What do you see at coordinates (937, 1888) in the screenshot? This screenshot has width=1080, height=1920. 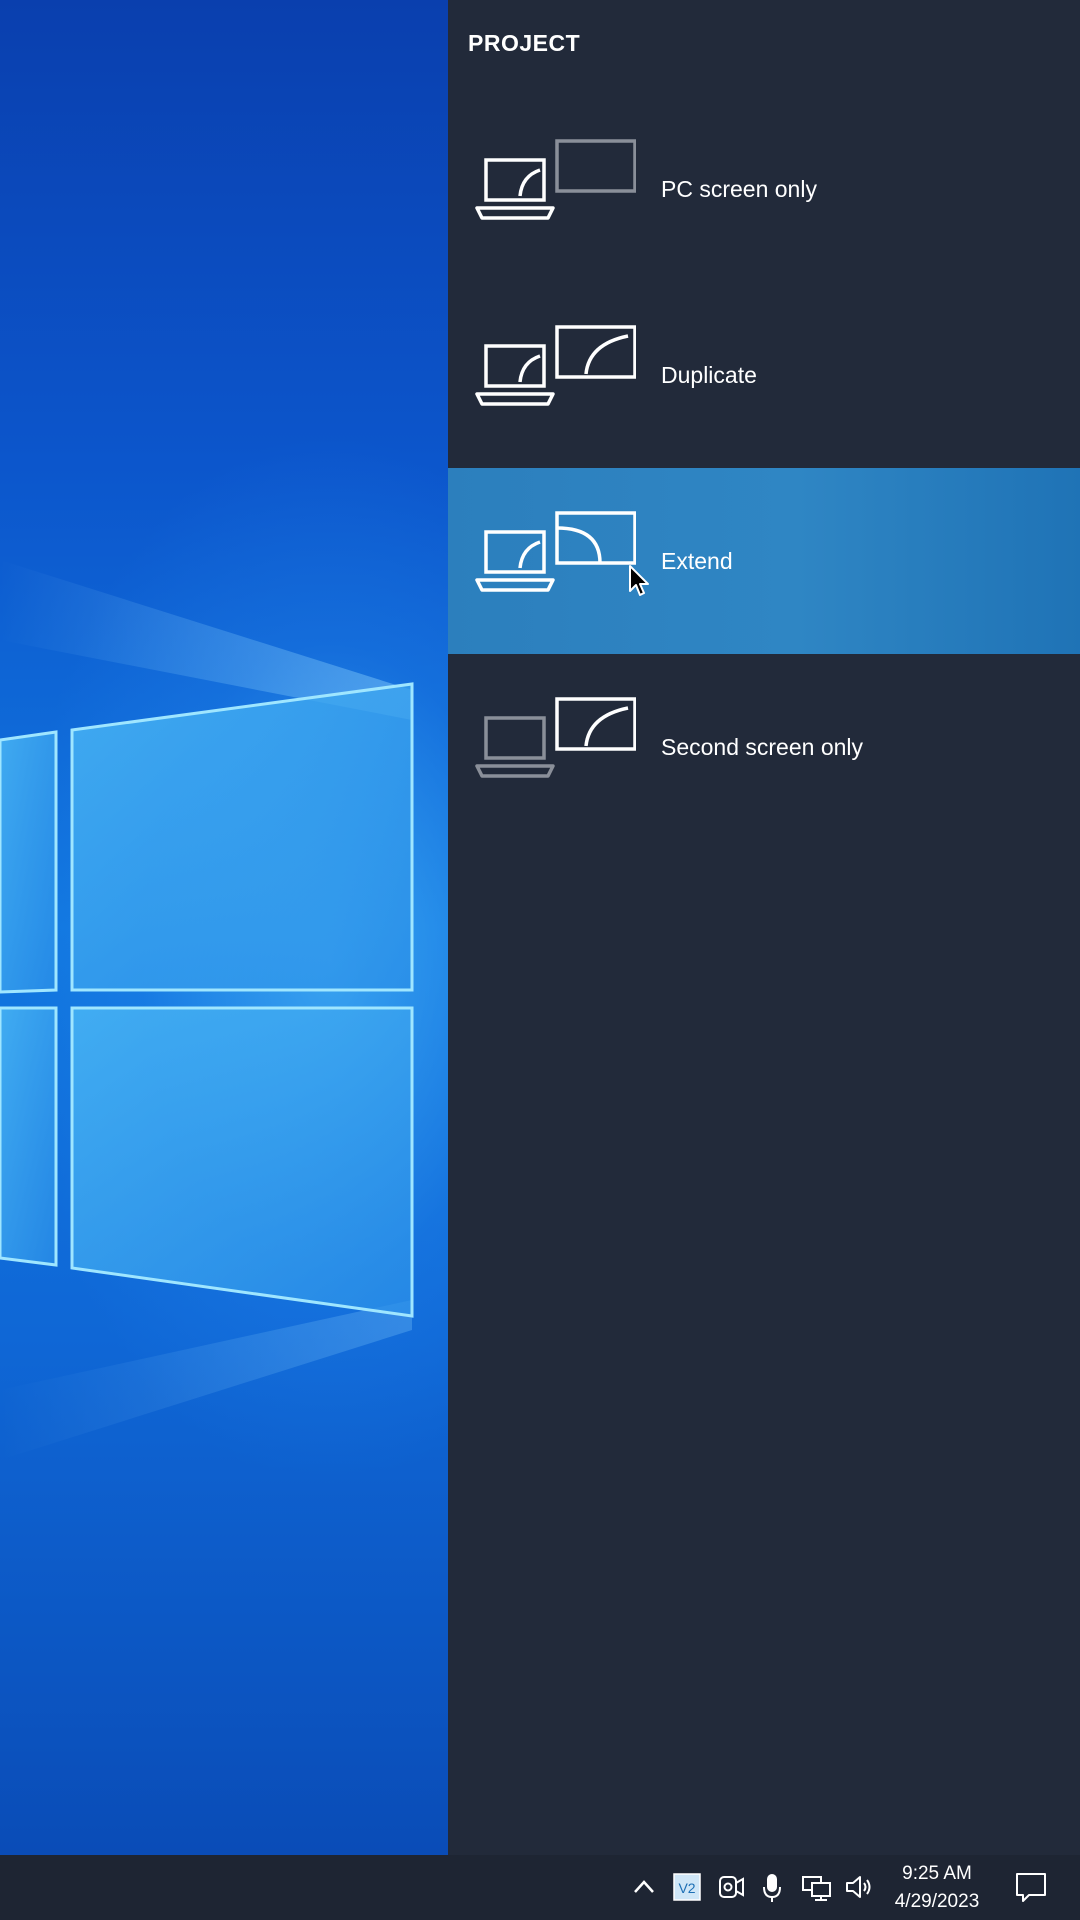 I see `taskbar-clock: 9:25 AM 4/29/2023` at bounding box center [937, 1888].